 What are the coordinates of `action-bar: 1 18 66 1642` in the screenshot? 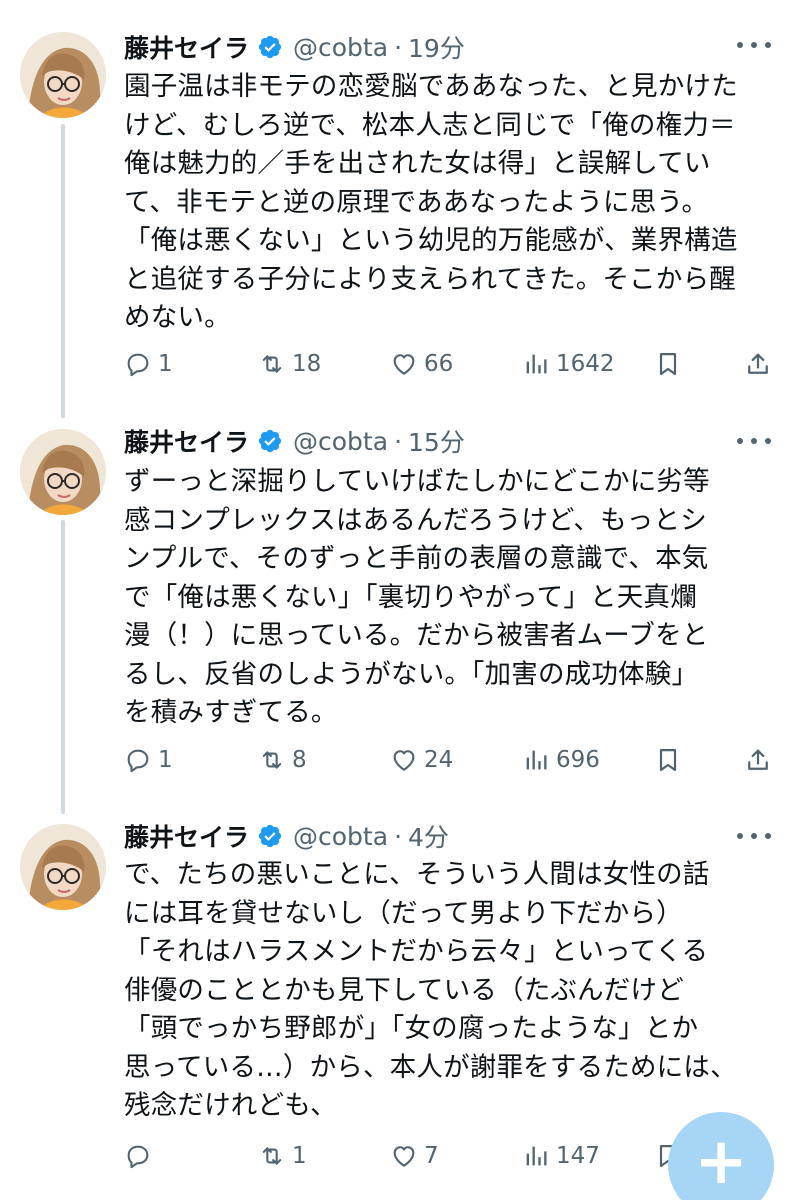 It's located at (449, 364).